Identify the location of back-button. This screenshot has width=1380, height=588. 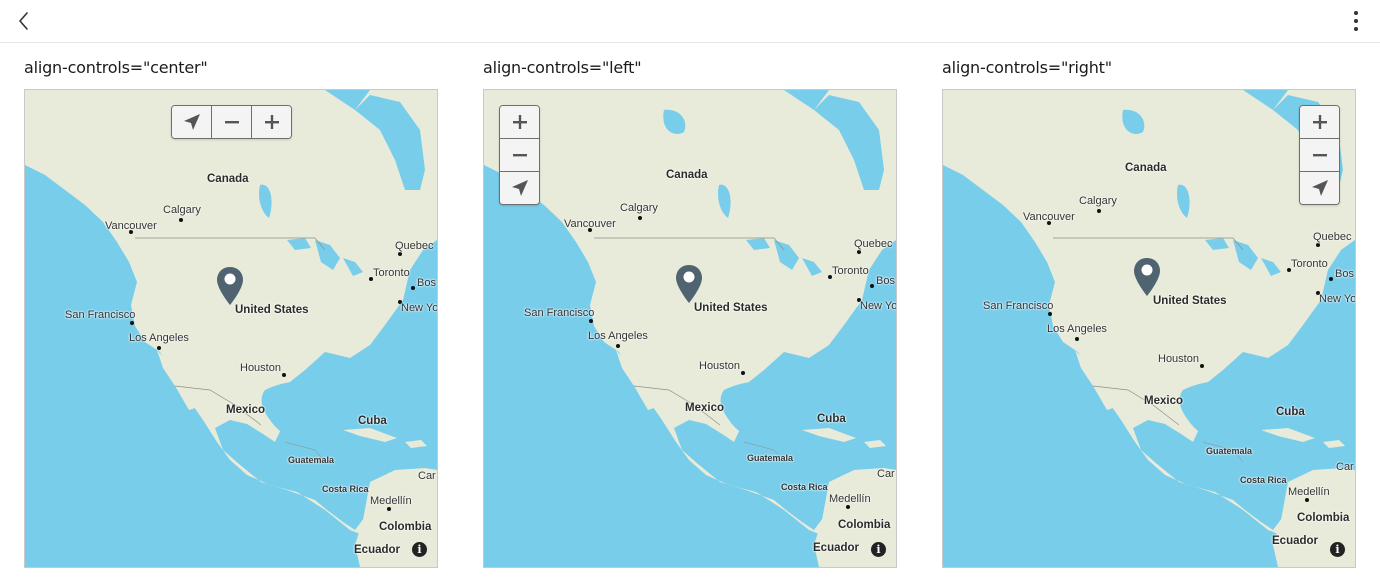
(24, 21).